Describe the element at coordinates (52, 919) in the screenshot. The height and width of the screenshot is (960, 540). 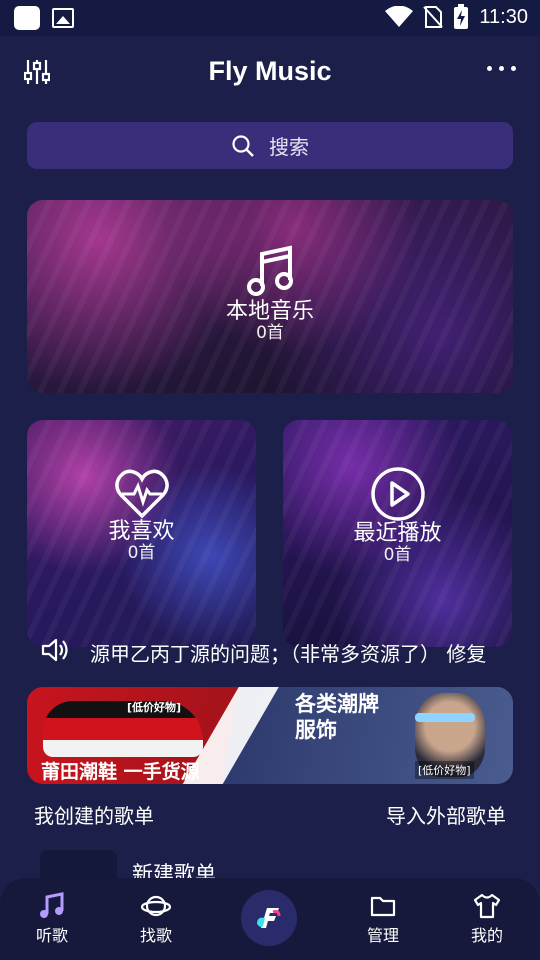
I see `nav-item-listen: 听歌` at that location.